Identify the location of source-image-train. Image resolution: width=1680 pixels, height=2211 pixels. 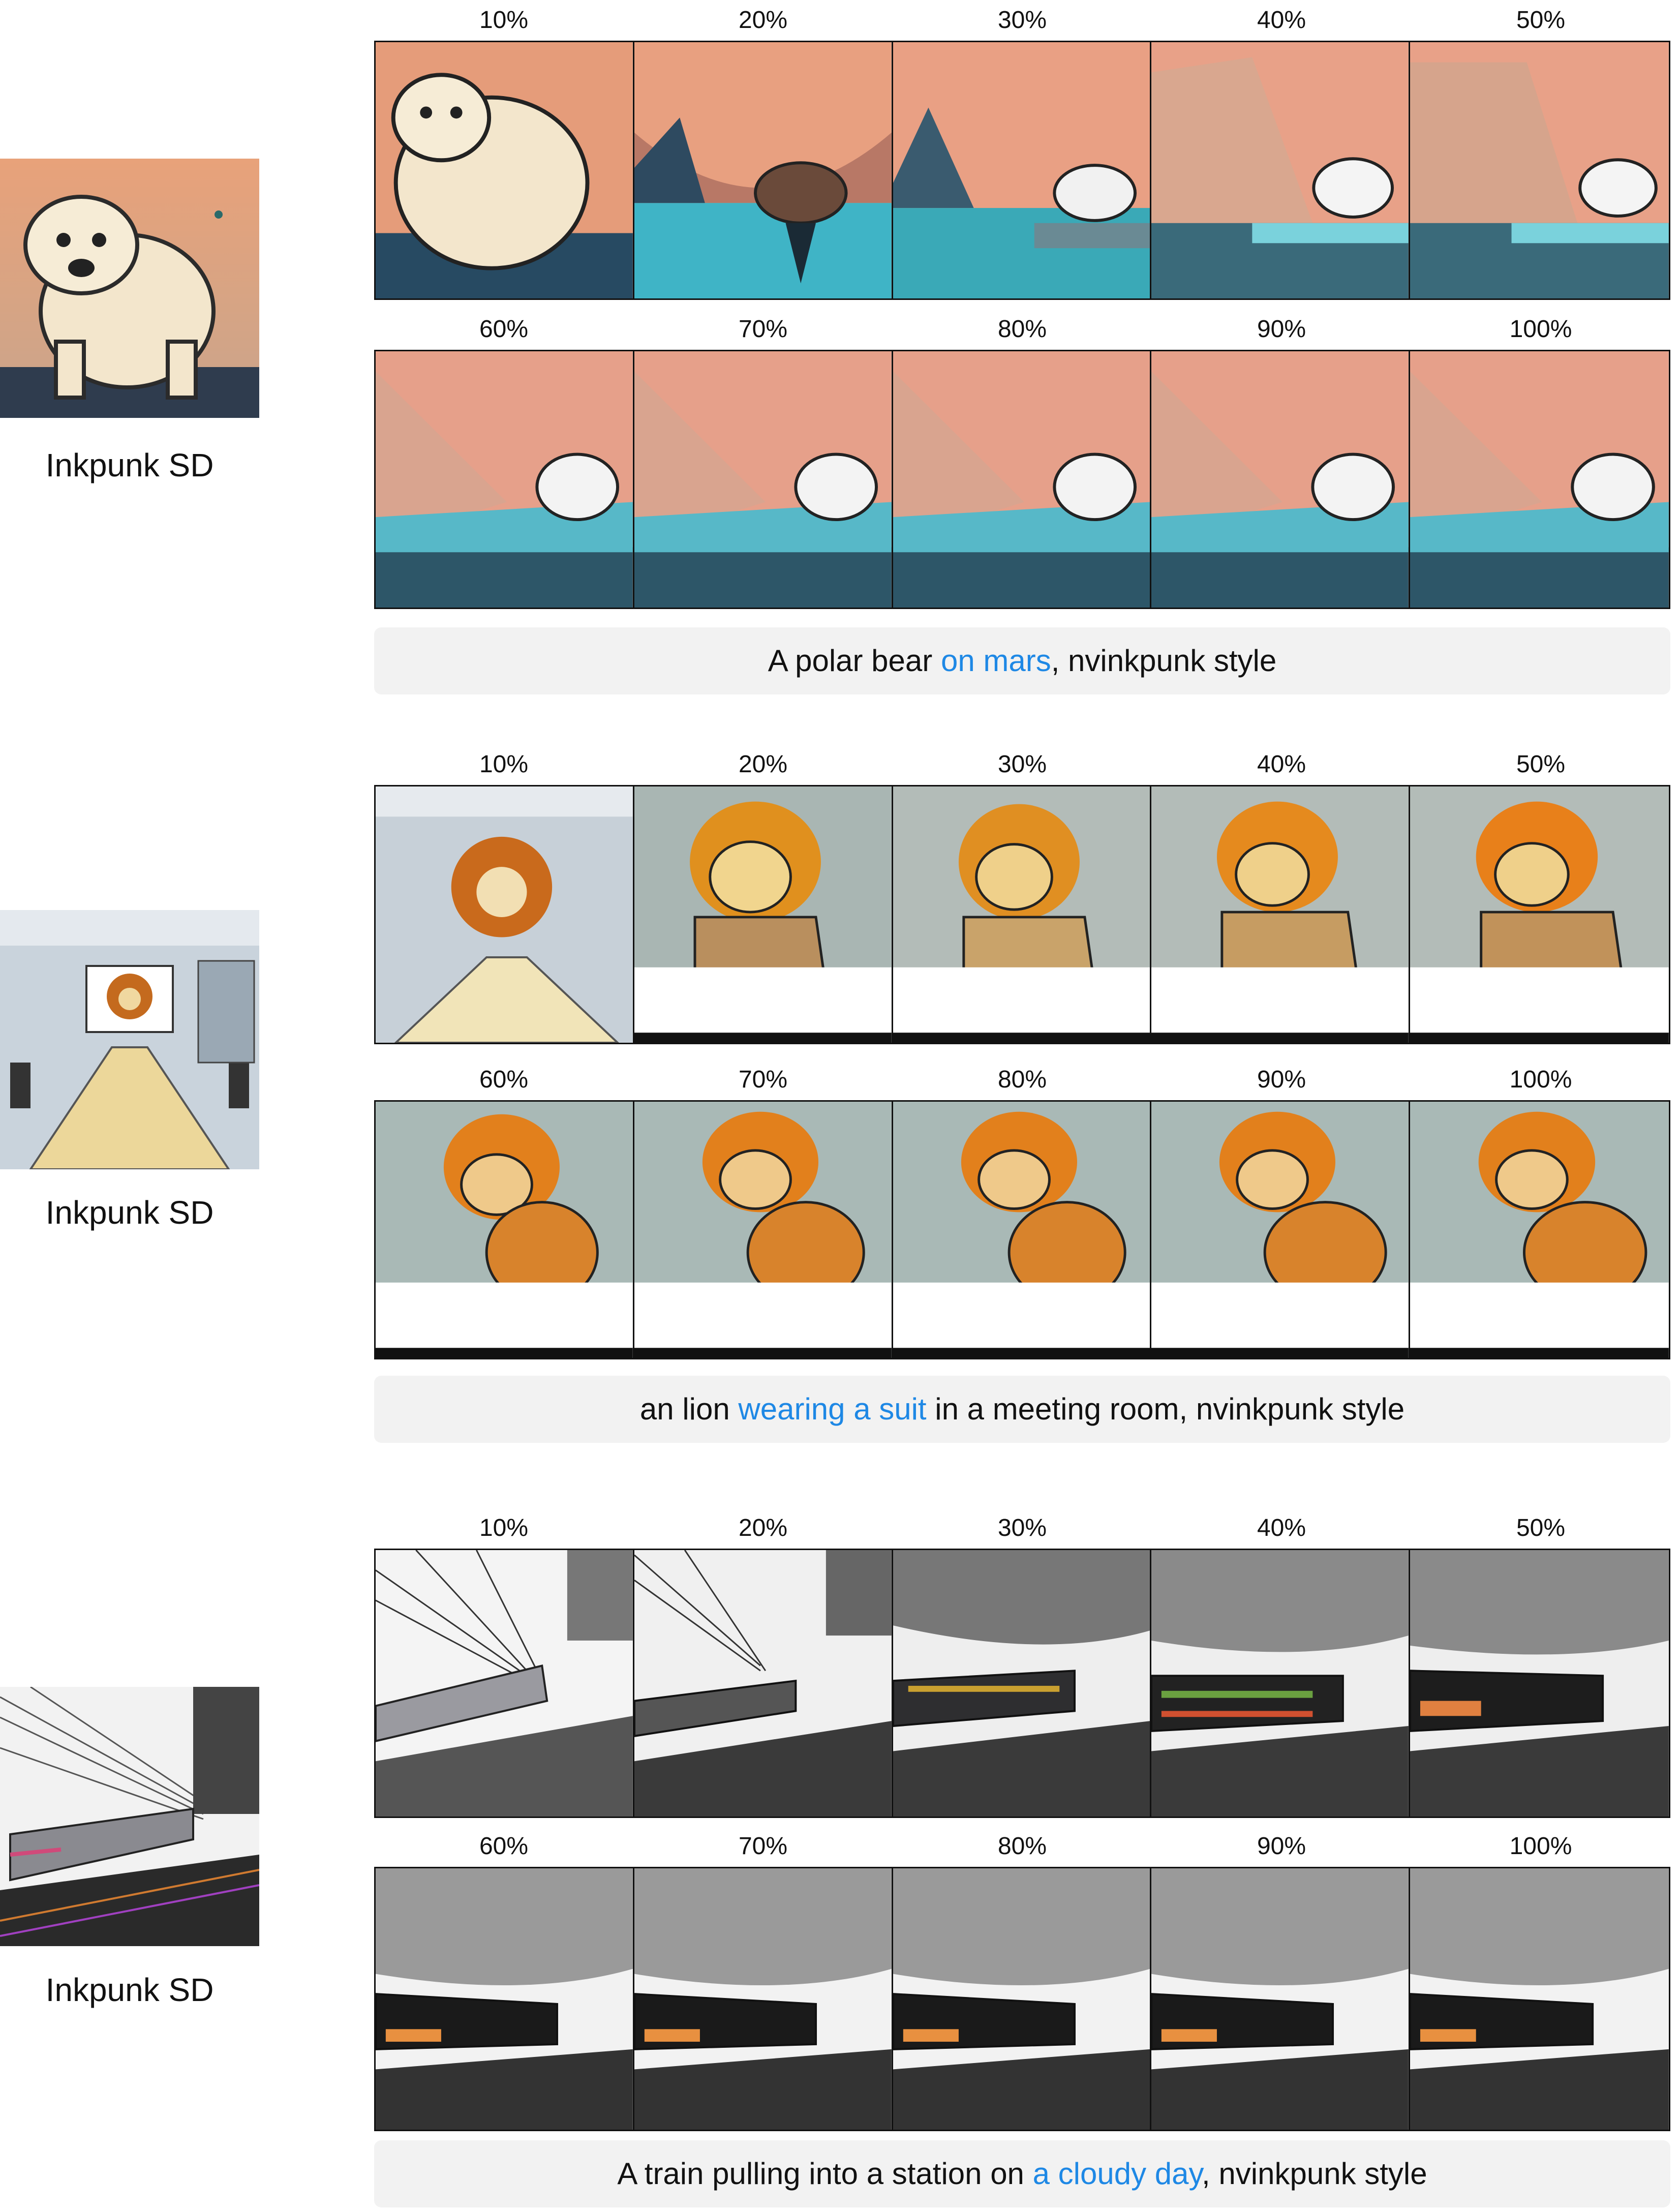
(129, 1816).